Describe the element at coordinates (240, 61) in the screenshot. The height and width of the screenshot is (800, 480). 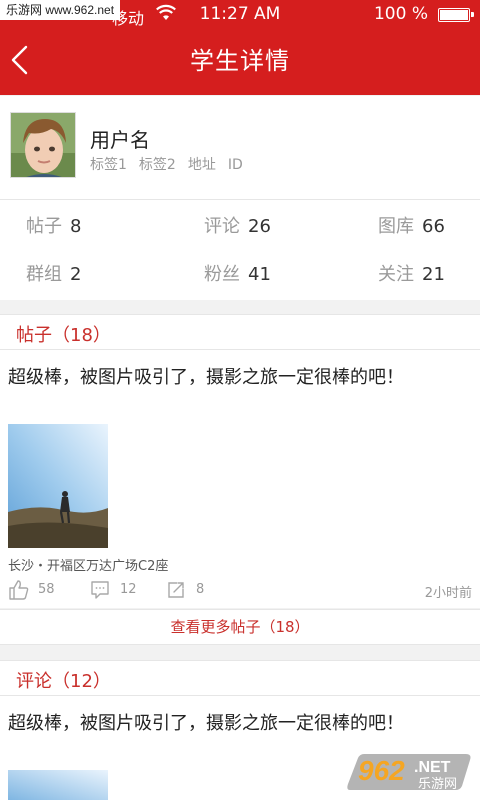
I see `page-title: 学生详情` at that location.